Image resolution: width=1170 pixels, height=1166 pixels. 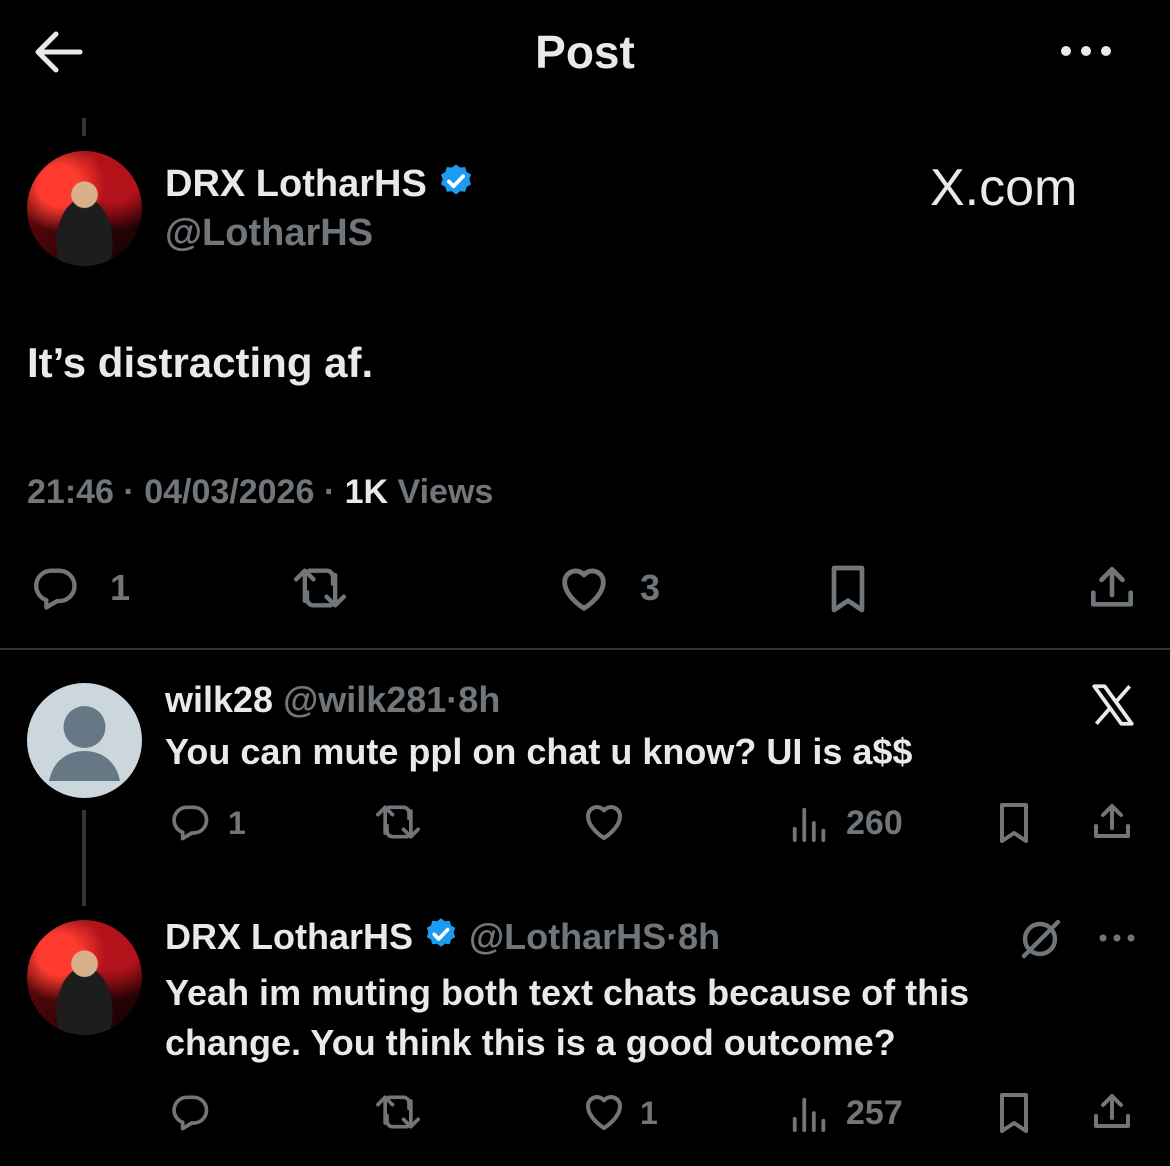 What do you see at coordinates (585, 649) in the screenshot?
I see `divider` at bounding box center [585, 649].